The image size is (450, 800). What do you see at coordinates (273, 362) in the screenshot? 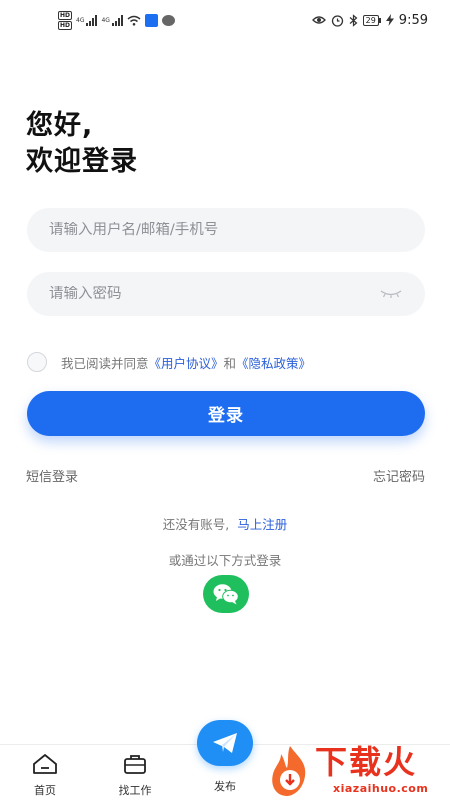
I see `privacy-policy-link: 《隐私政策》` at bounding box center [273, 362].